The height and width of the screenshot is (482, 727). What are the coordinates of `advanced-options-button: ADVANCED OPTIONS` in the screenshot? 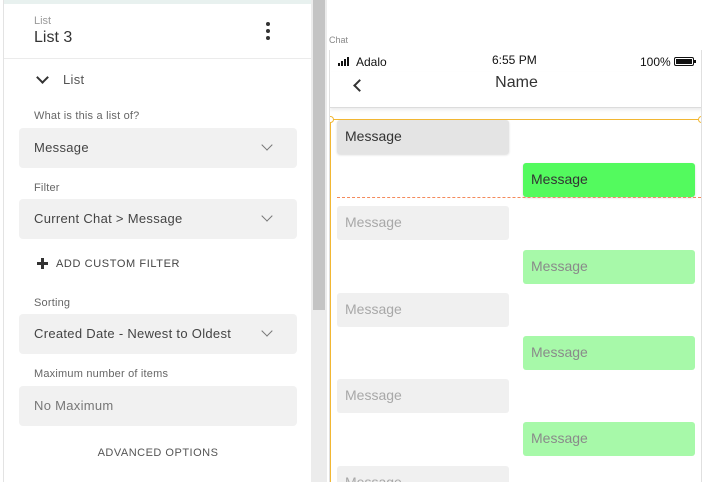 It's located at (157, 453).